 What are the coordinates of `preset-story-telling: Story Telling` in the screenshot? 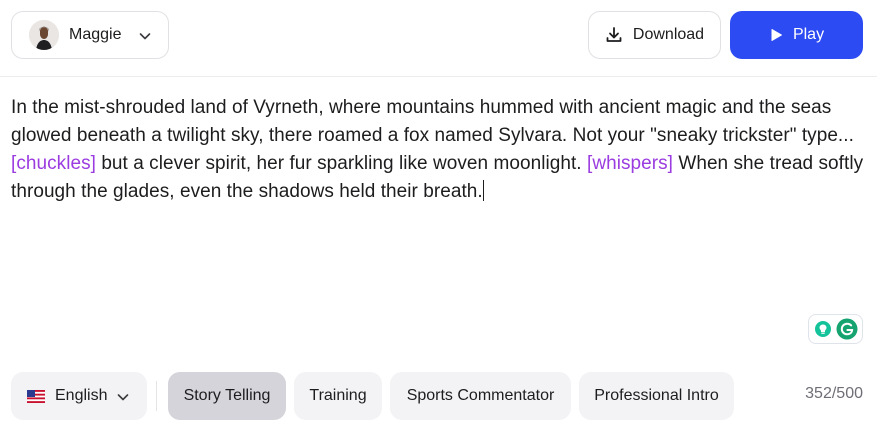 It's located at (227, 396).